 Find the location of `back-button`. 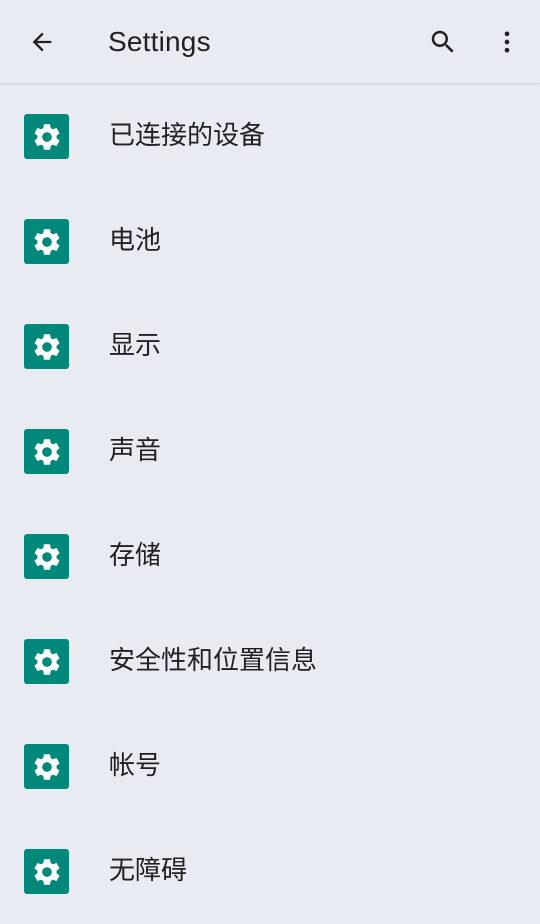

back-button is located at coordinates (42, 42).